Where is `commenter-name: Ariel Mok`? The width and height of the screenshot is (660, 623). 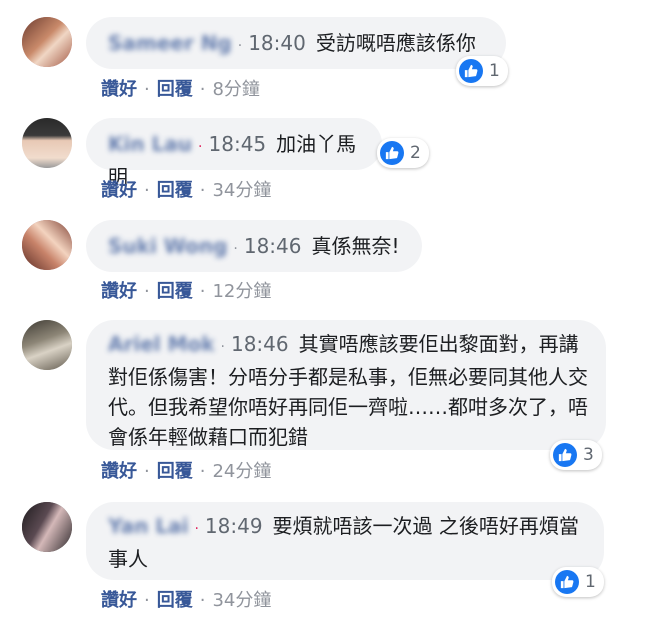 commenter-name: Ariel Mok is located at coordinates (161, 344).